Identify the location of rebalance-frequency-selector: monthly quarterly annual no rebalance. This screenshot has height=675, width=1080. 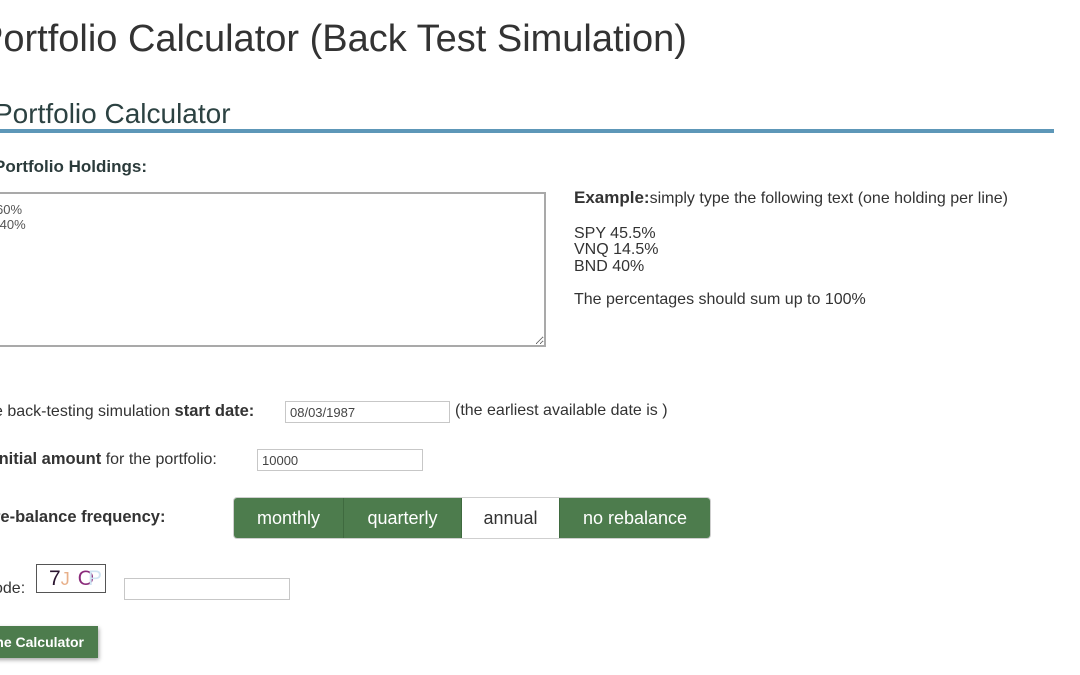
(472, 518).